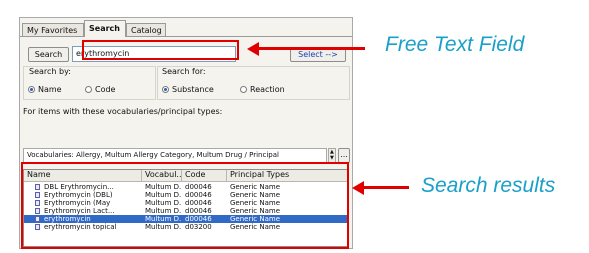 Image resolution: width=589 pixels, height=253 pixels. I want to click on select-button: Select -->, so click(318, 55).